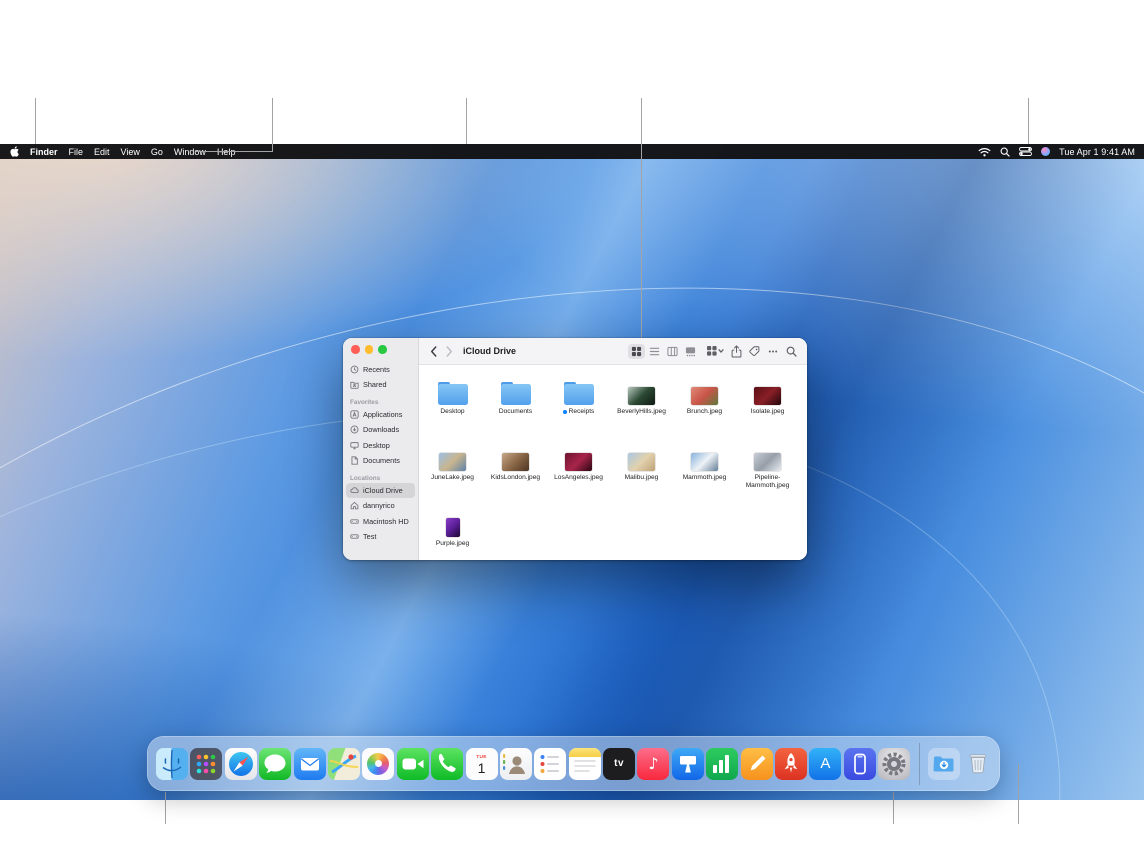  What do you see at coordinates (756, 763) in the screenshot?
I see `dock-pages-icon` at bounding box center [756, 763].